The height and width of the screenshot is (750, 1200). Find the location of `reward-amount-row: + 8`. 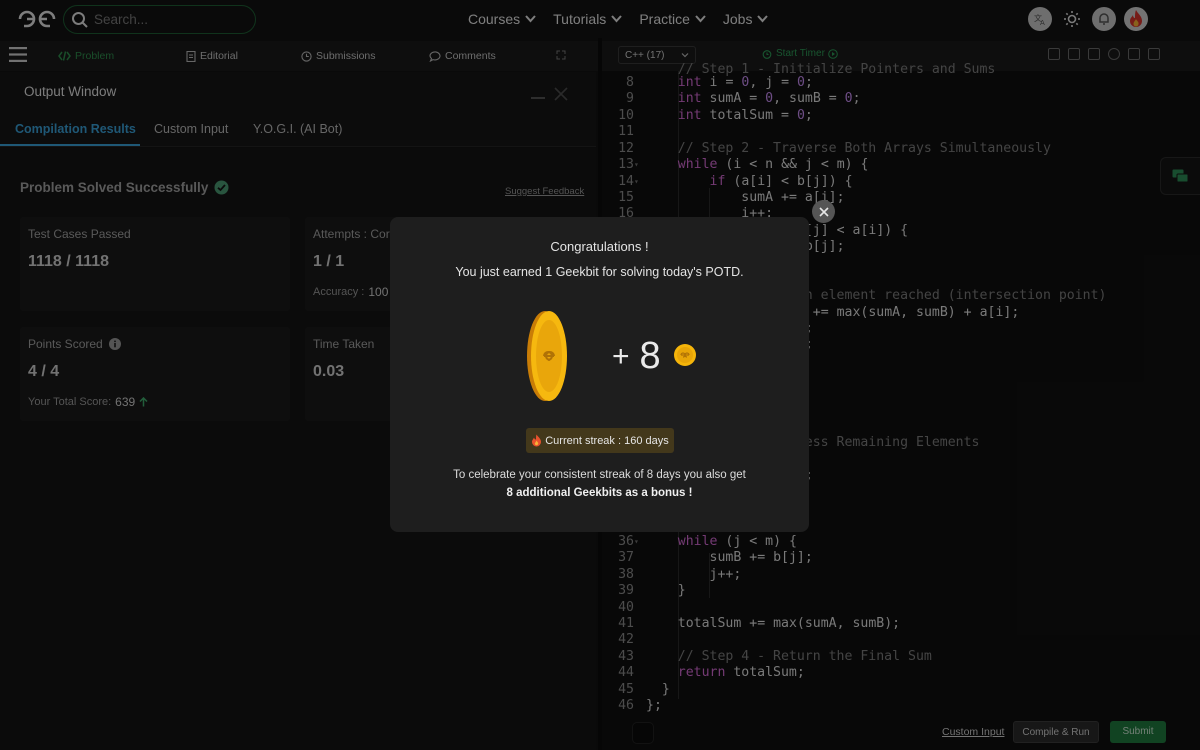

reward-amount-row: + 8 is located at coordinates (636, 356).